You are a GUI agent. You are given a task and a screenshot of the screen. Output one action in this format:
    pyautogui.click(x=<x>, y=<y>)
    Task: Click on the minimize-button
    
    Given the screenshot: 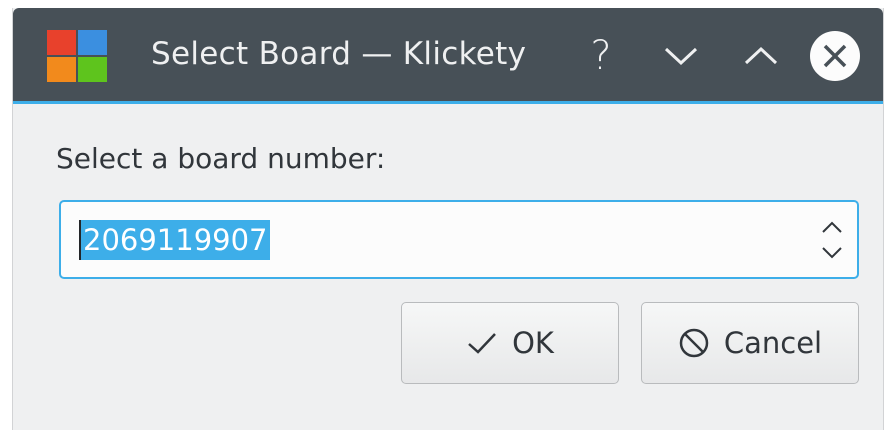 What is the action you would take?
    pyautogui.click(x=681, y=56)
    